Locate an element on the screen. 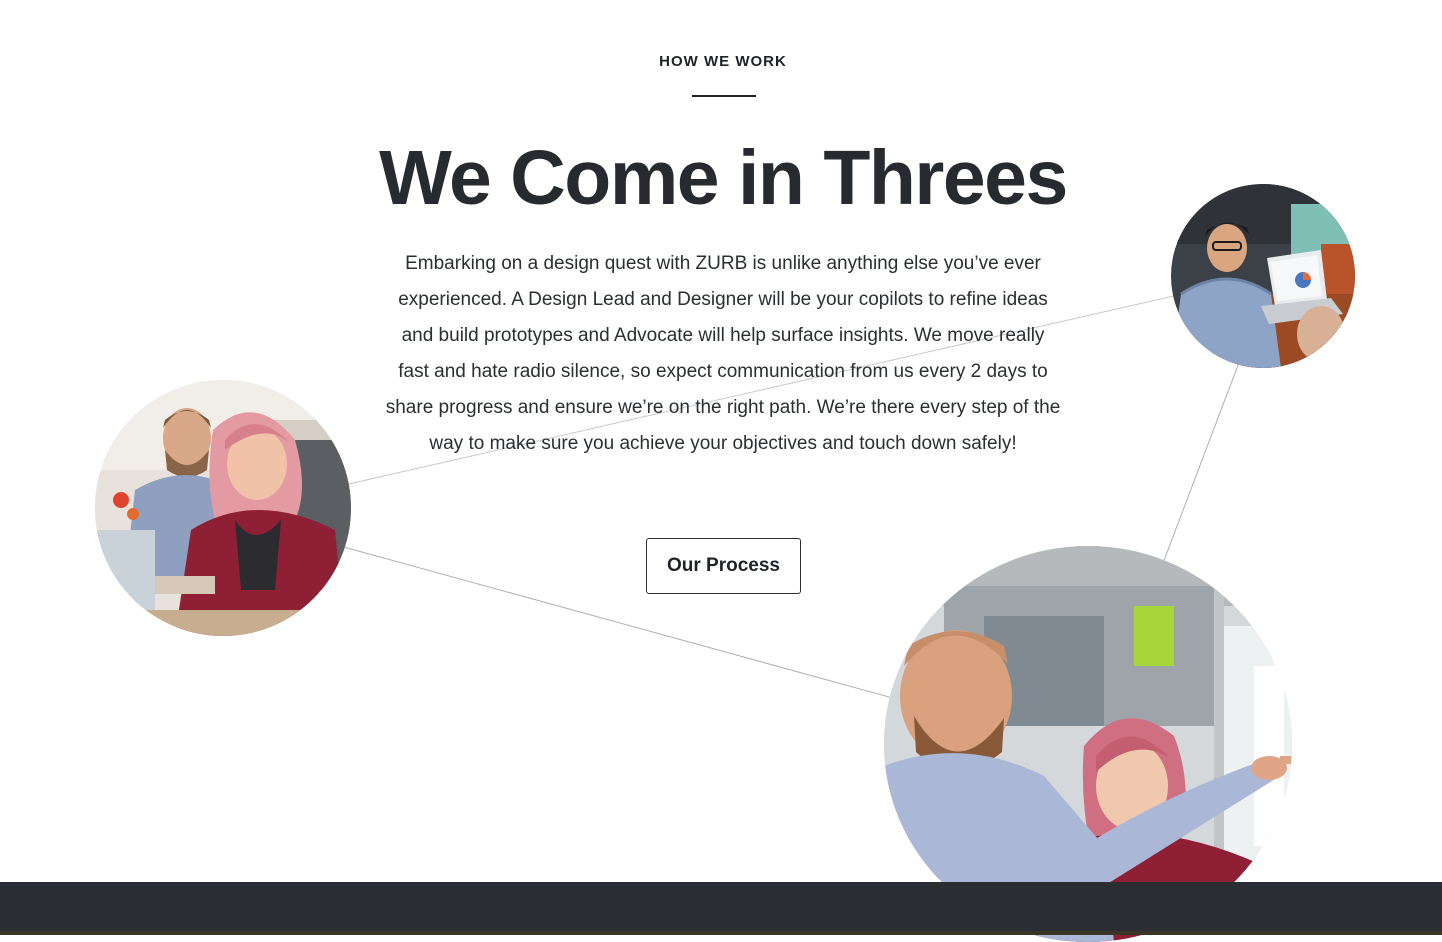 This screenshot has width=1442, height=942. footer-band is located at coordinates (721, 908).